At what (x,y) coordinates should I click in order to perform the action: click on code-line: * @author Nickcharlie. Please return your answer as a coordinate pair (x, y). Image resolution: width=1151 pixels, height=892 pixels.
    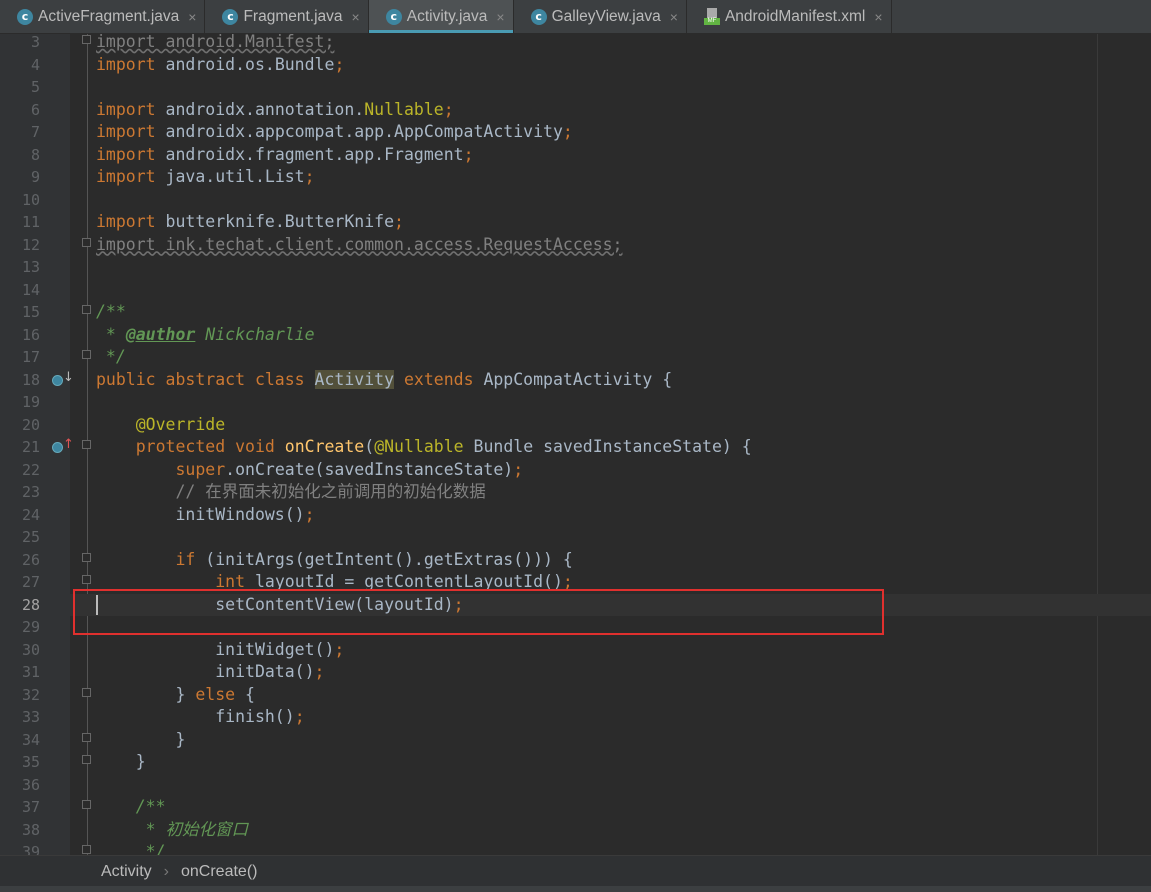
    Looking at the image, I should click on (205, 335).